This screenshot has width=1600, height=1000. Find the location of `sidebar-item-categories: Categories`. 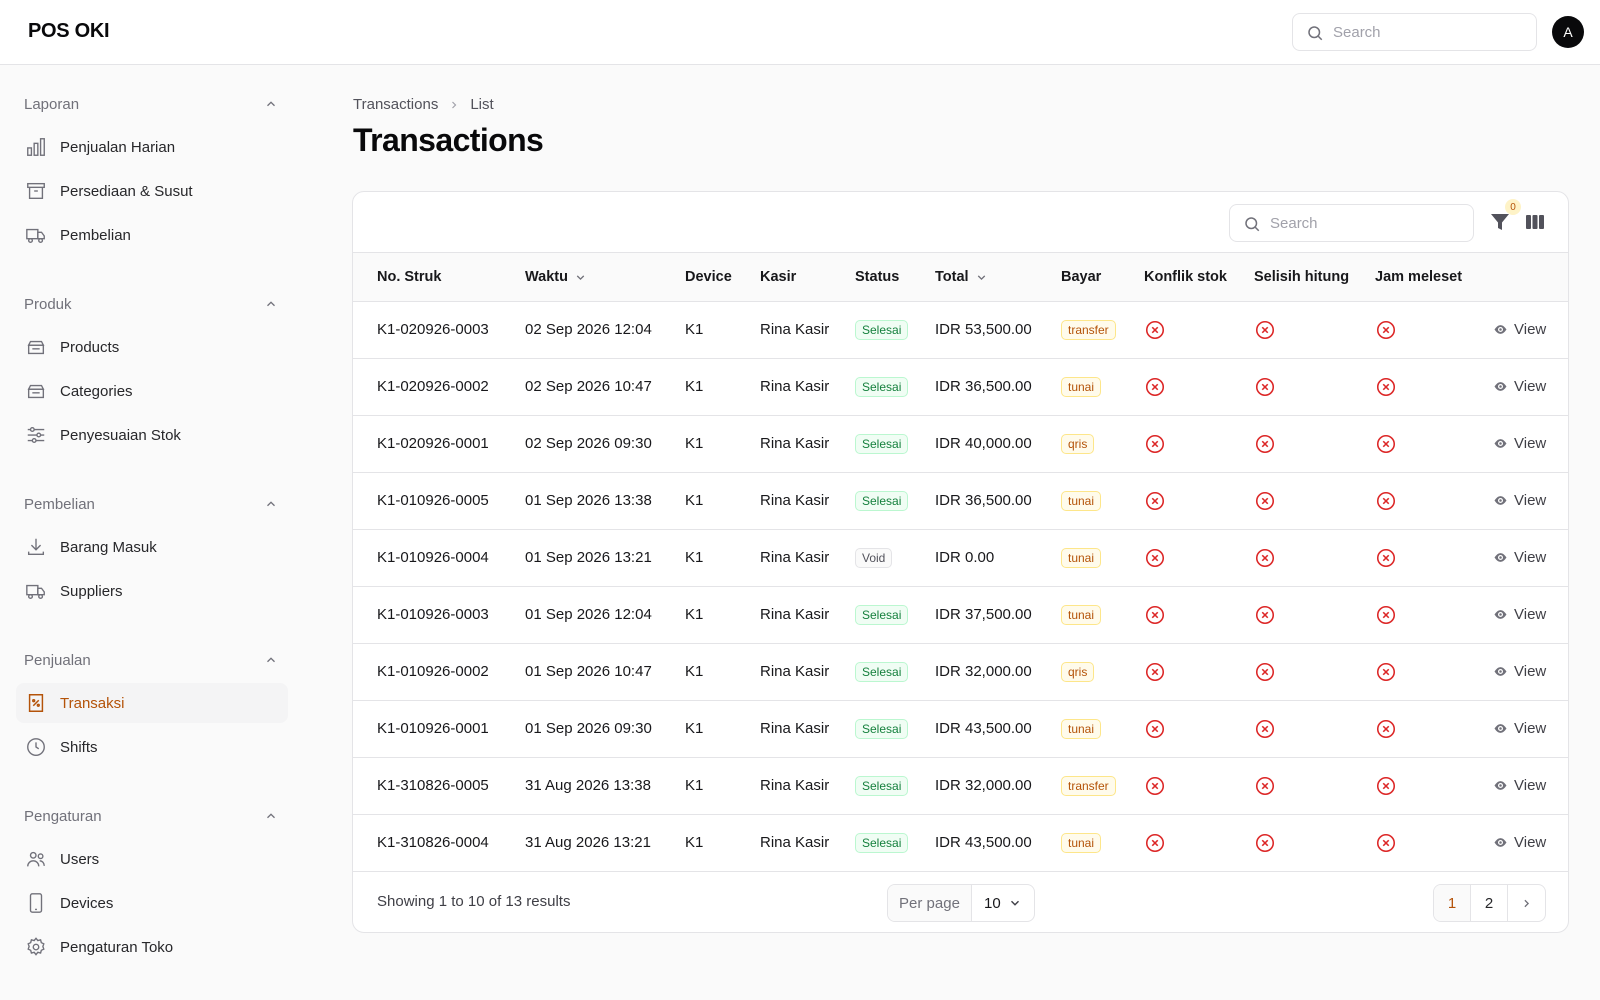

sidebar-item-categories: Categories is located at coordinates (152, 391).